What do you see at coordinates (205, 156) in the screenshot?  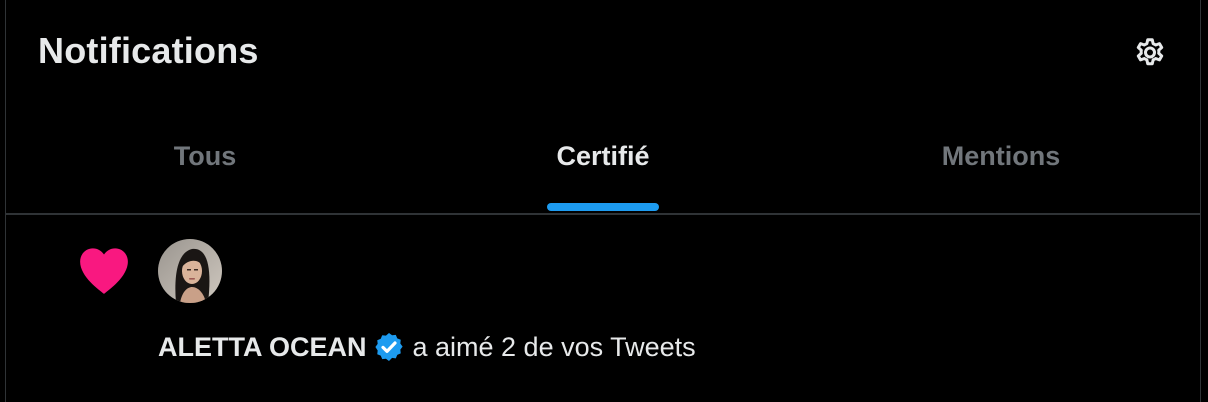 I see `tab-label: Tous` at bounding box center [205, 156].